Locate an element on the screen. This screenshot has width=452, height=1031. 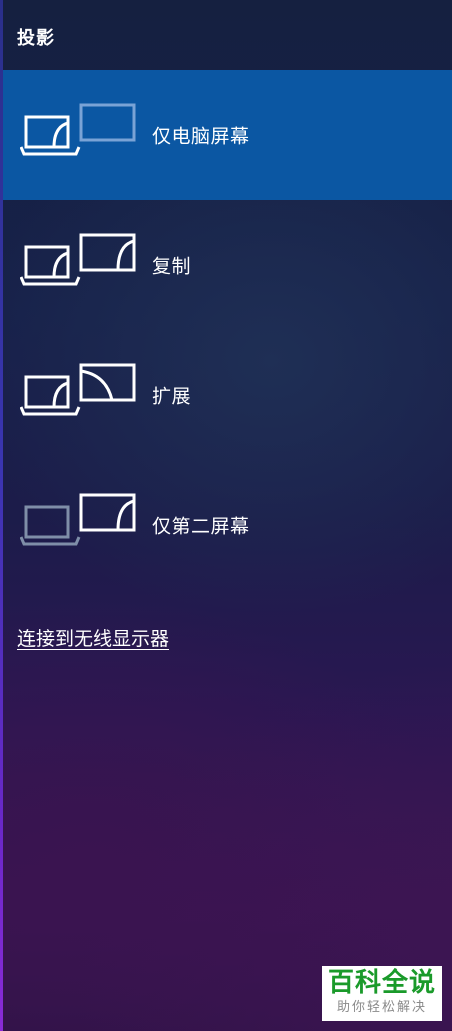
second-screen-only-icon is located at coordinates (78, 519).